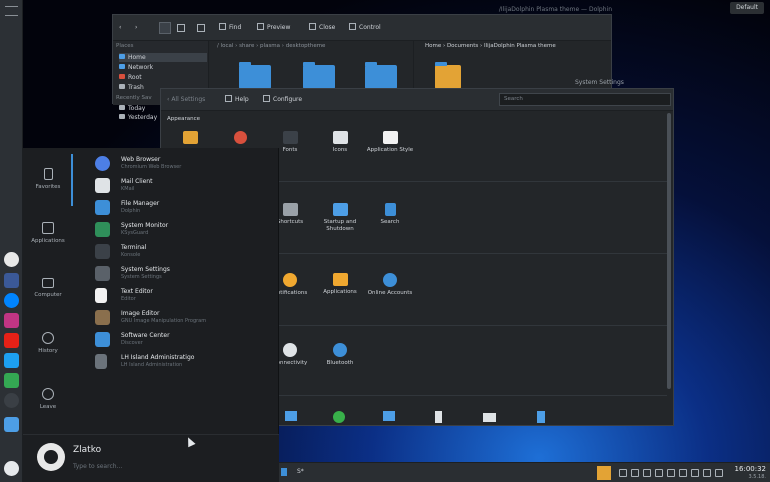 This screenshot has width=770, height=482. What do you see at coordinates (185, 165) in the screenshot?
I see `app-web-browser: Web Browser Chromium Web Browser` at bounding box center [185, 165].